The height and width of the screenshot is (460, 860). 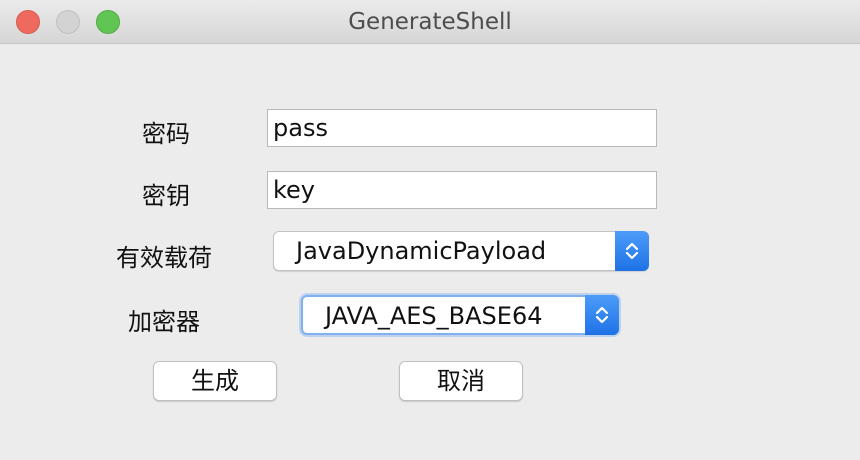 What do you see at coordinates (421, 251) in the screenshot?
I see `payload-selected-value: JavaDynamicPayload` at bounding box center [421, 251].